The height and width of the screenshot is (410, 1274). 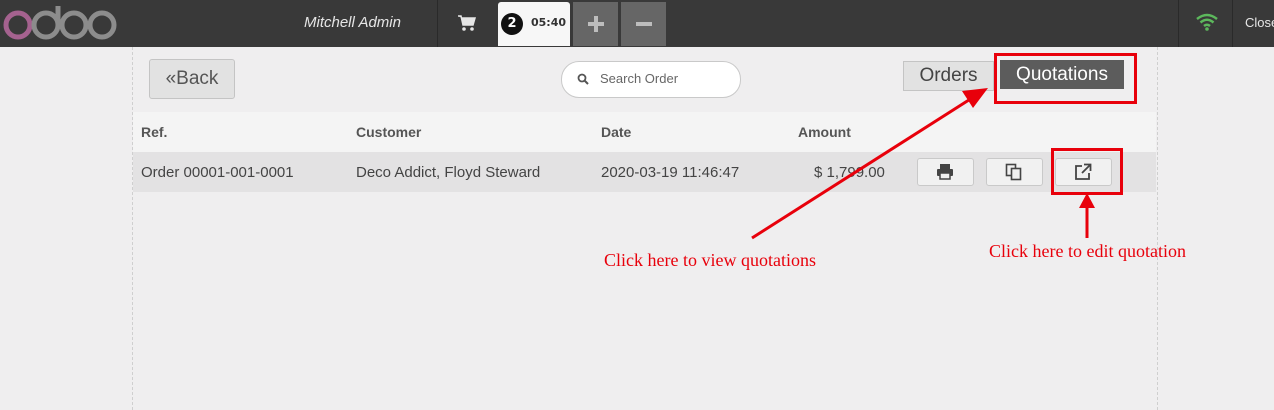 I want to click on annotation-arrows, so click(x=923, y=164).